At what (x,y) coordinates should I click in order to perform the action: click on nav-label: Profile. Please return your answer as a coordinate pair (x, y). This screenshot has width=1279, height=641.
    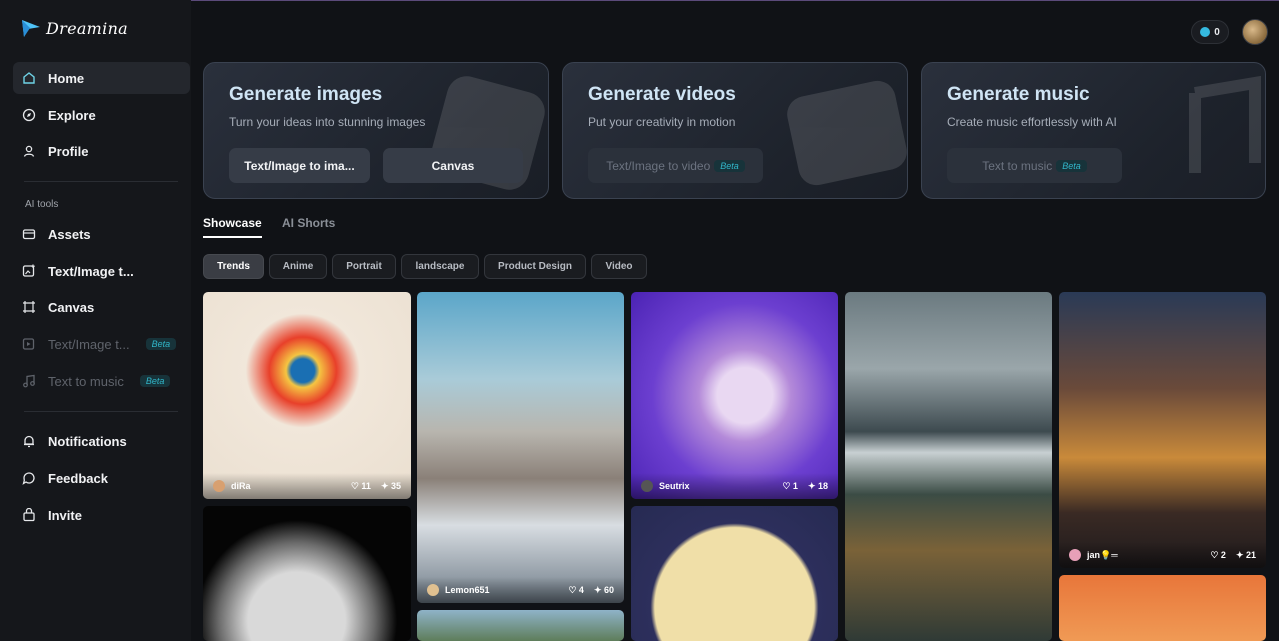
    Looking at the image, I should click on (68, 151).